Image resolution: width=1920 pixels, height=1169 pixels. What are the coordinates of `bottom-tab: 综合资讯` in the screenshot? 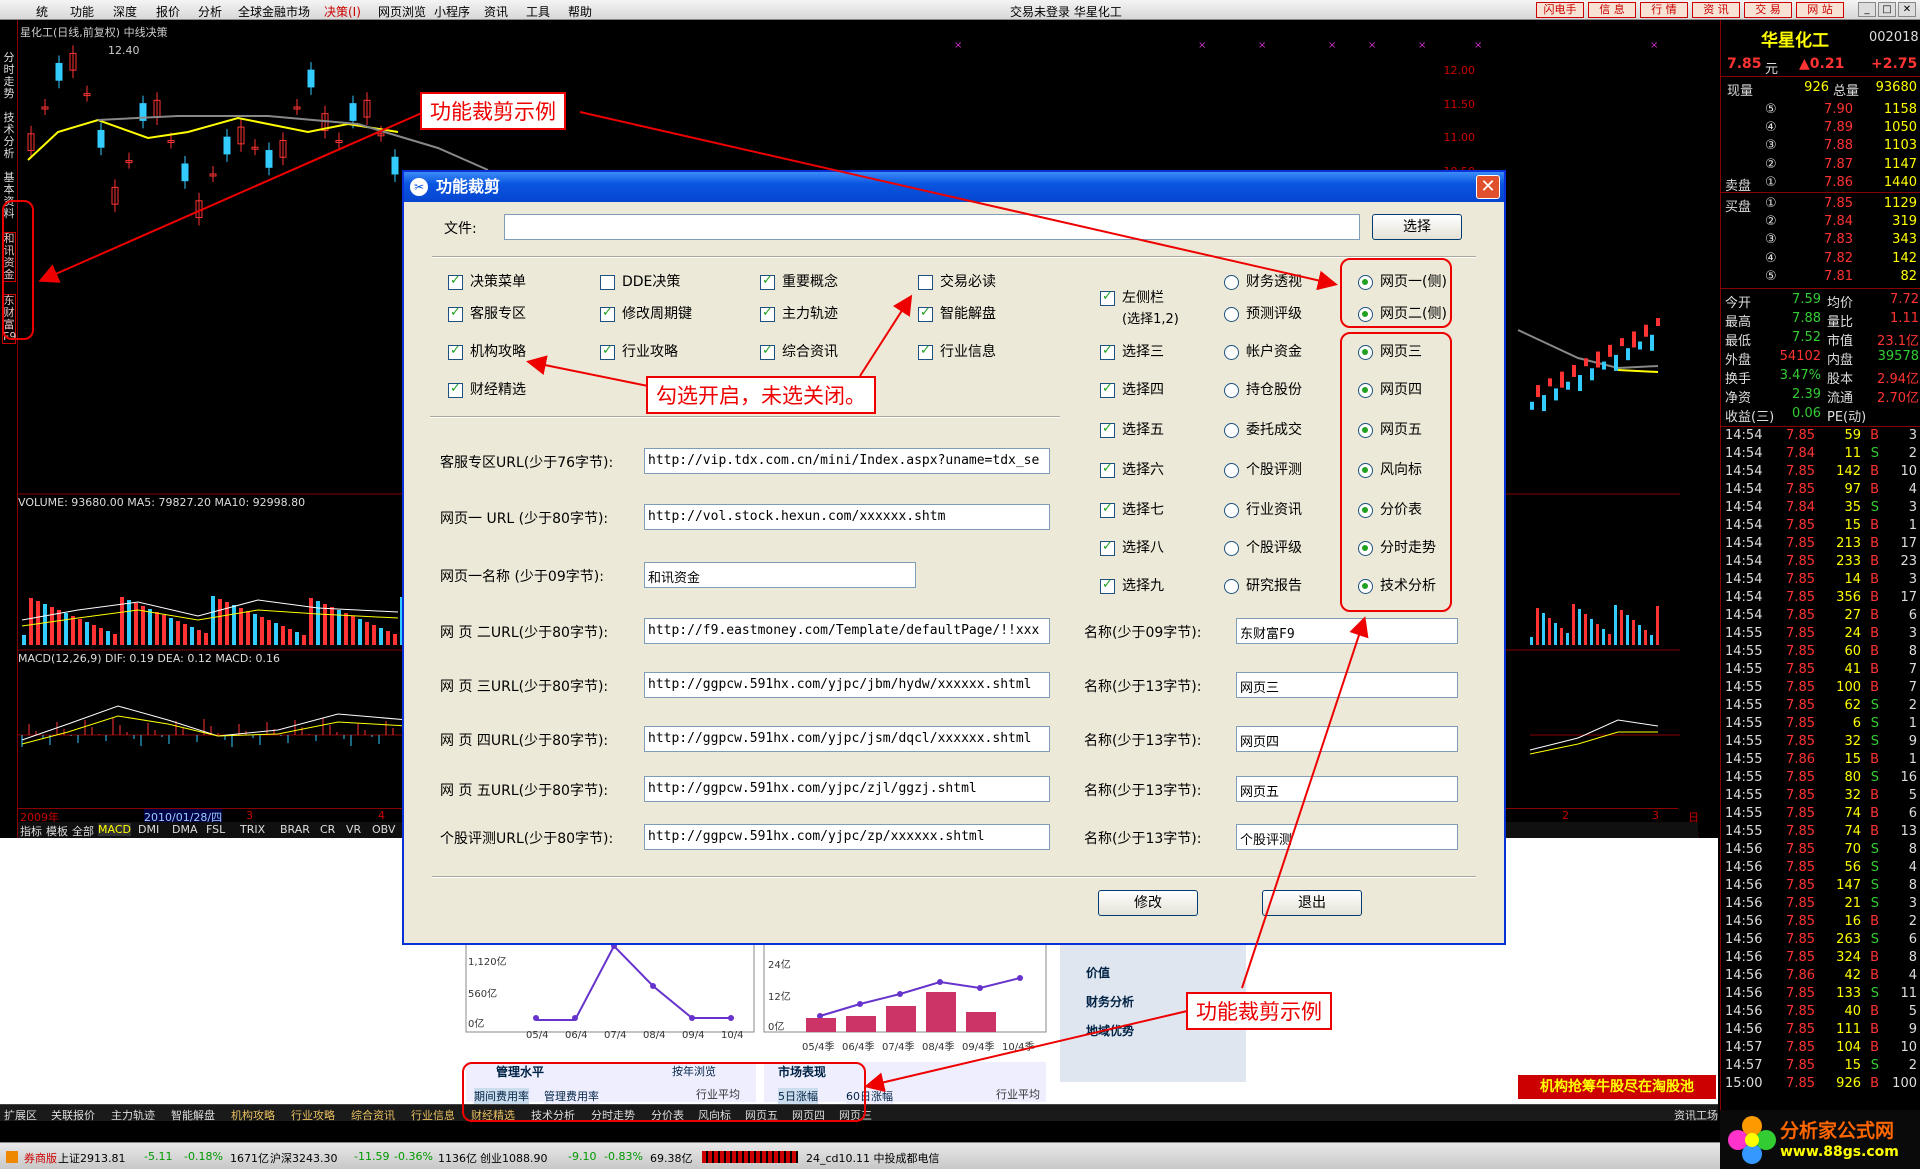 It's located at (373, 1115).